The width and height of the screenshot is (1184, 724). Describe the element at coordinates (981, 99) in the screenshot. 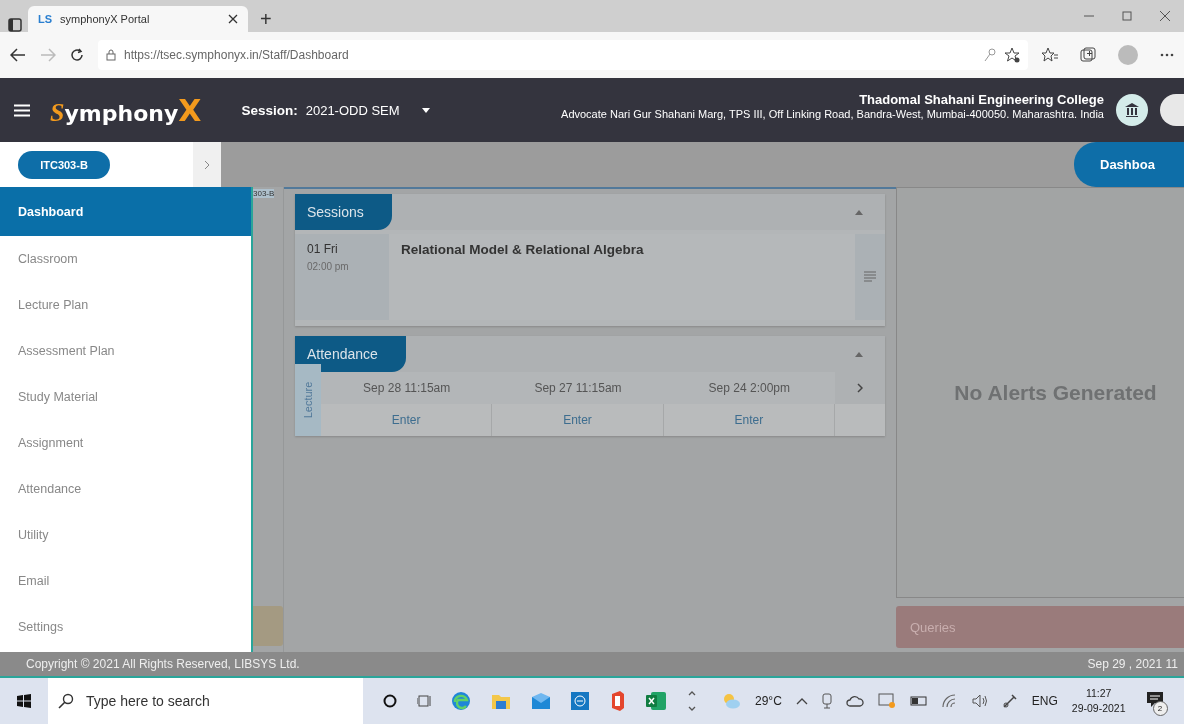

I see `college-name: Thadomal Shahani Engineering College` at that location.